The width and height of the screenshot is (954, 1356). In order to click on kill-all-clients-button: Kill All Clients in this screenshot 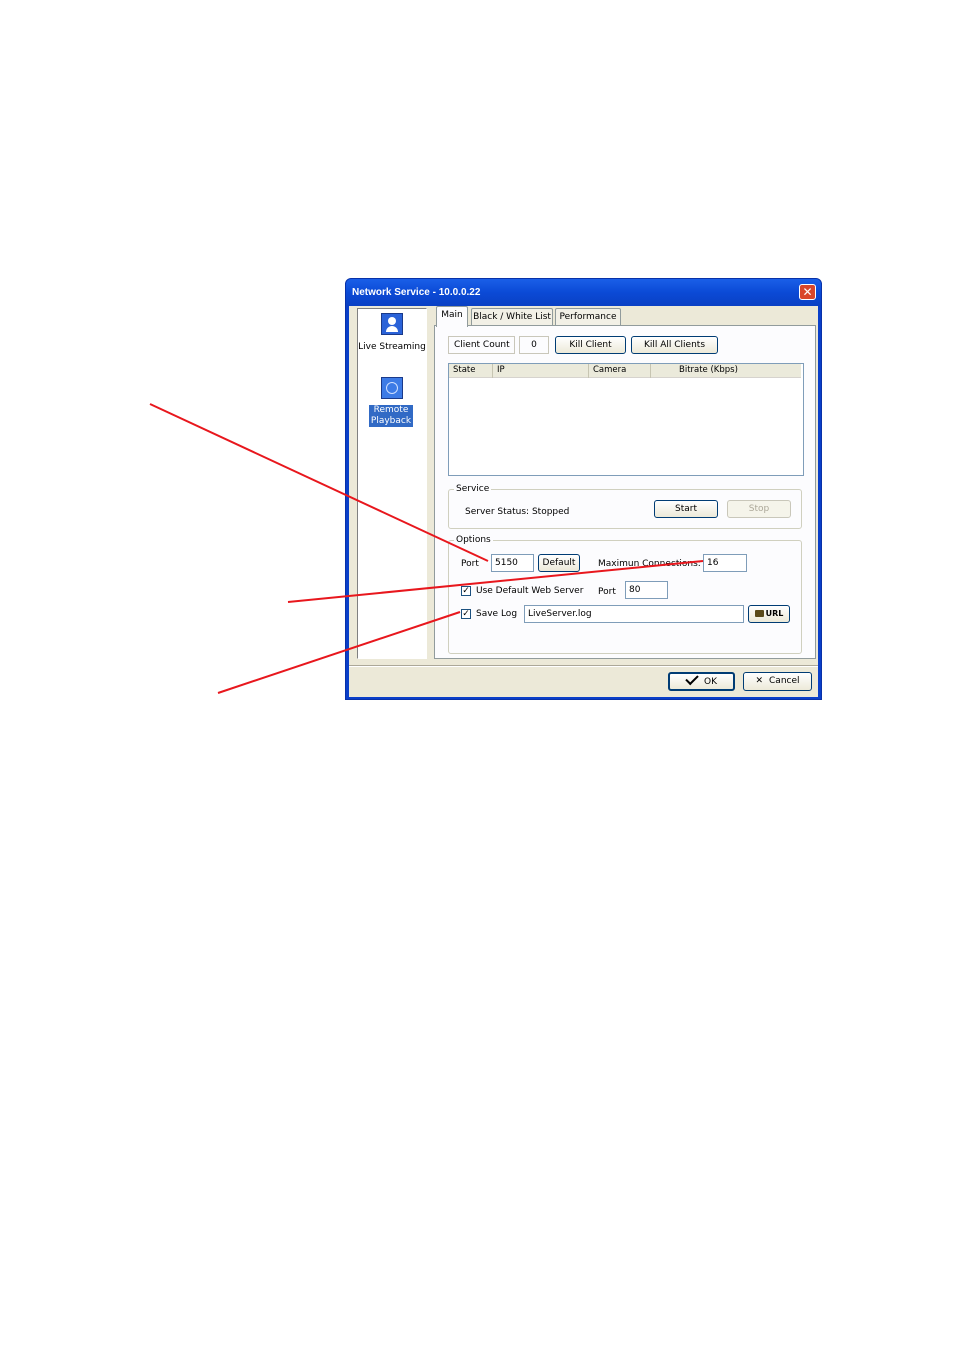, I will do `click(674, 345)`.